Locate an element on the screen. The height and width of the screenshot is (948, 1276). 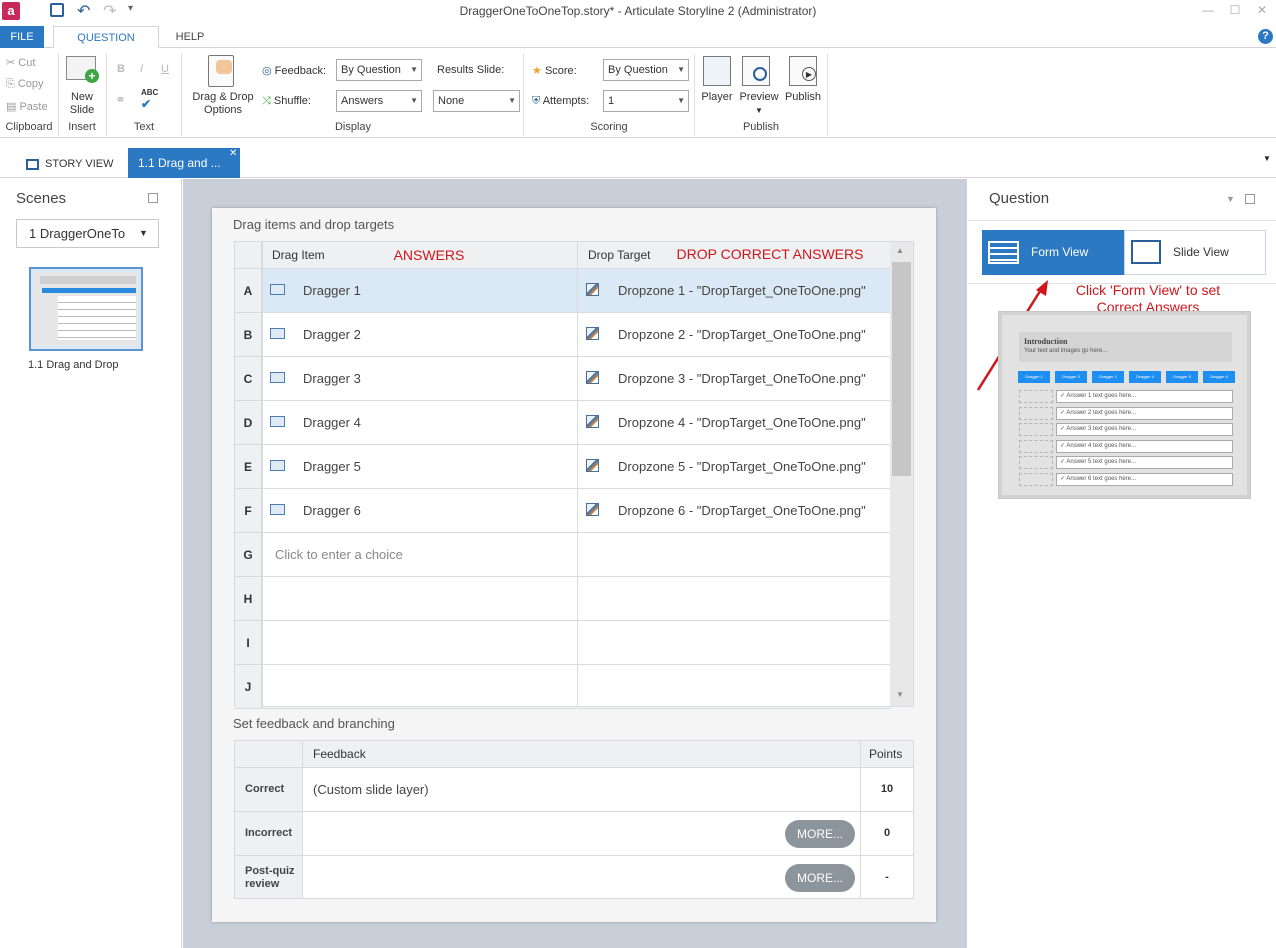
preview-dragger: Dragger 5 is located at coordinates (1182, 377).